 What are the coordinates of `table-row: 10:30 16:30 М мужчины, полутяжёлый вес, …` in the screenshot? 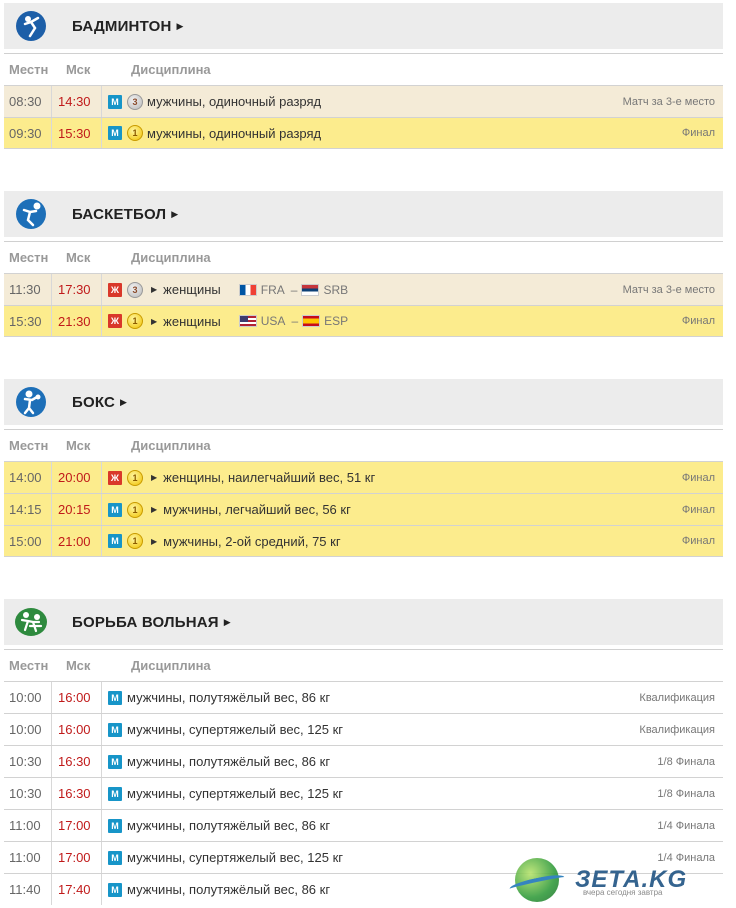 It's located at (363, 761).